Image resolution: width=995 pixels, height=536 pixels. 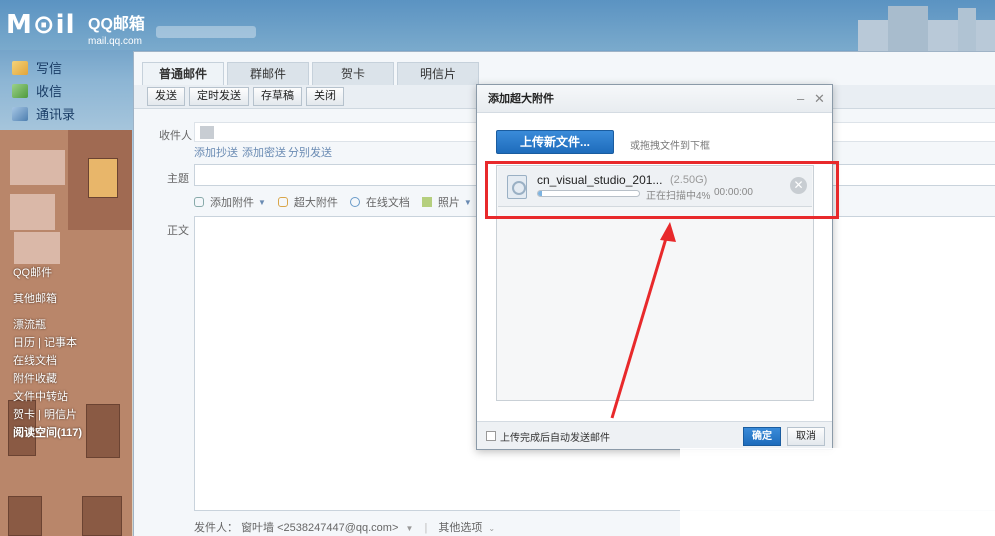 What do you see at coordinates (264, 152) in the screenshot?
I see `add-bcc-link: 添加密送` at bounding box center [264, 152].